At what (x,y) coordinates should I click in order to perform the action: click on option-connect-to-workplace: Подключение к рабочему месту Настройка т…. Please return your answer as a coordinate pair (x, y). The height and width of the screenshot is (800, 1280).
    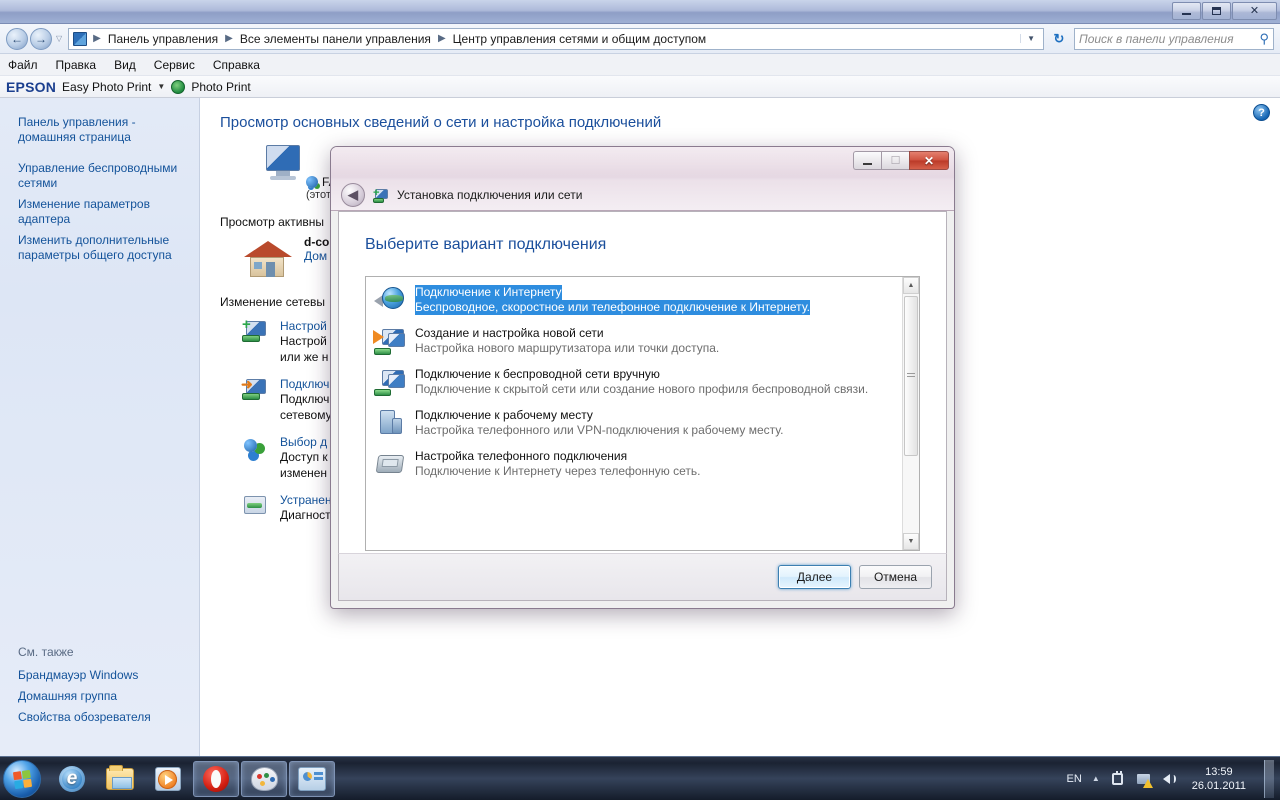
    Looking at the image, I should click on (634, 422).